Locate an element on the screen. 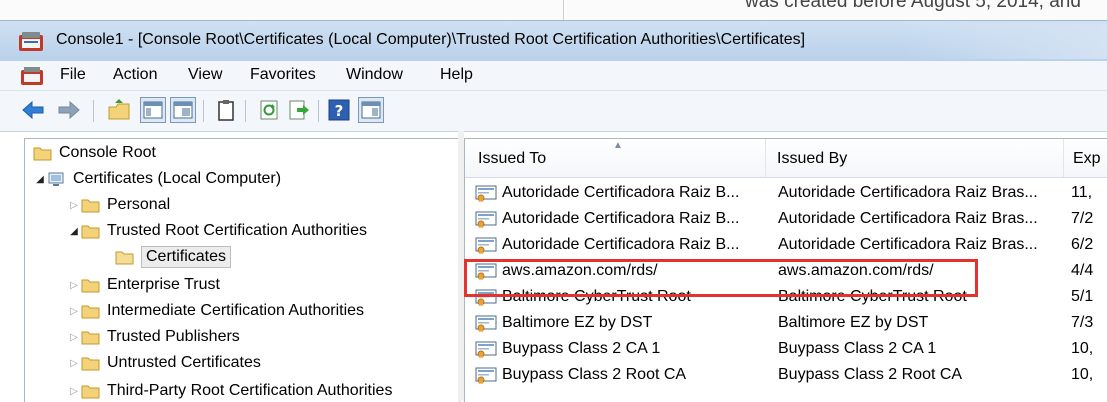 This screenshot has height=402, width=1107. menu-action: Action is located at coordinates (135, 75).